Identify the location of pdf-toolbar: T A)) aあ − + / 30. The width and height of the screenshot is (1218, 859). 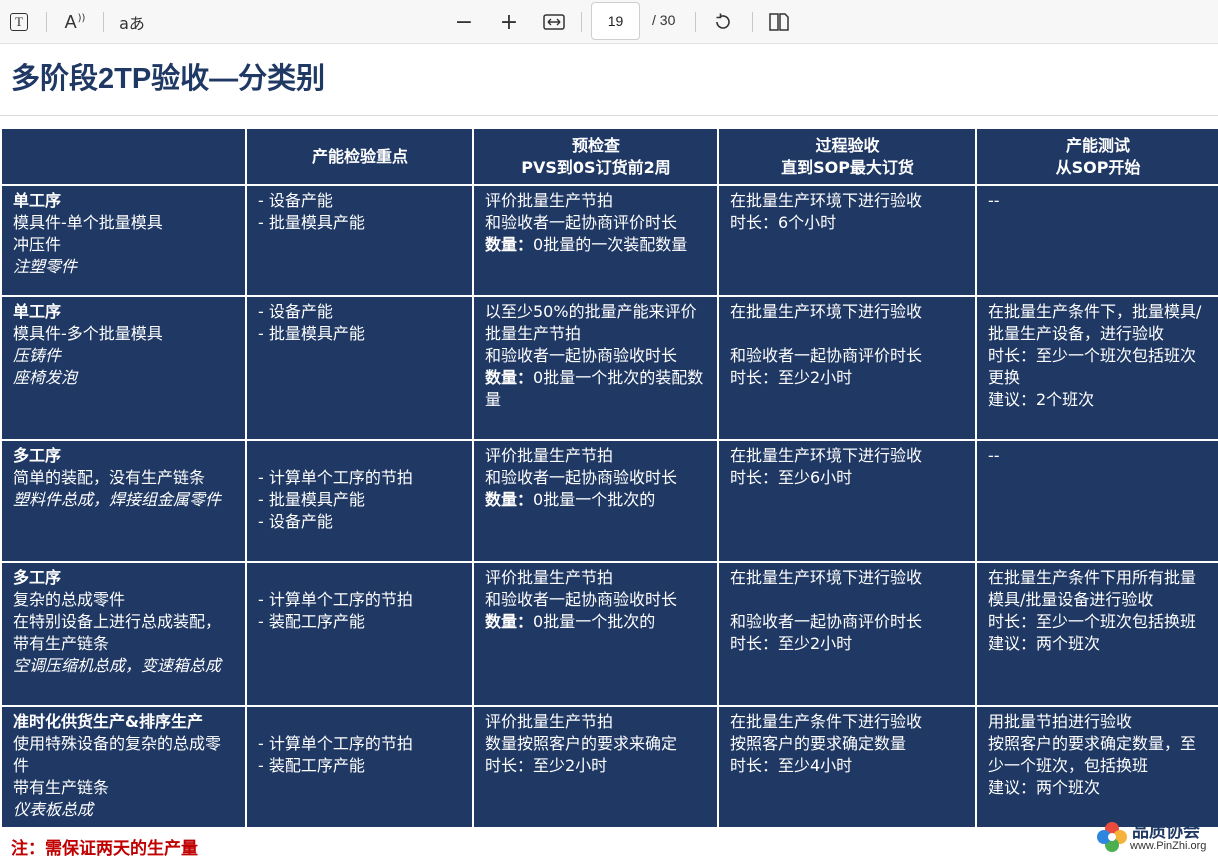
(609, 22).